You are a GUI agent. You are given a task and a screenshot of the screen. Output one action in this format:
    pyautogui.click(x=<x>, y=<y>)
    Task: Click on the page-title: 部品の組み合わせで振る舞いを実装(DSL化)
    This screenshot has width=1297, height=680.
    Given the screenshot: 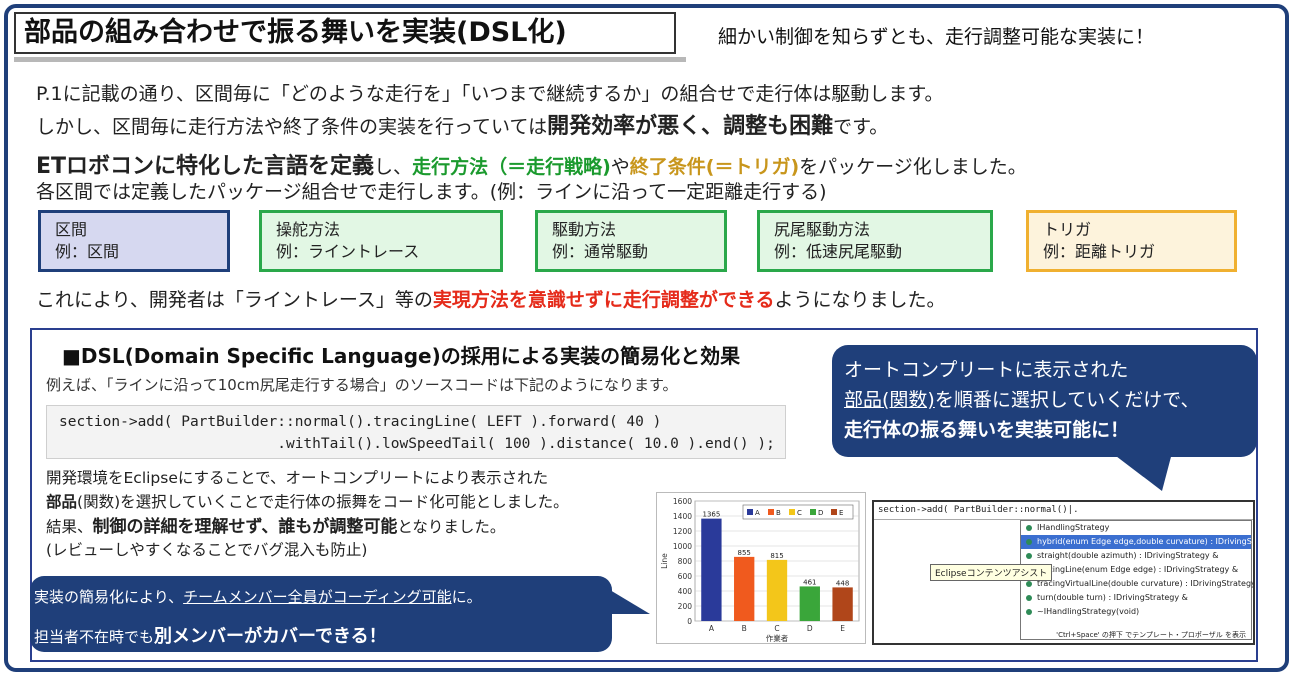 What is the action you would take?
    pyautogui.click(x=345, y=33)
    